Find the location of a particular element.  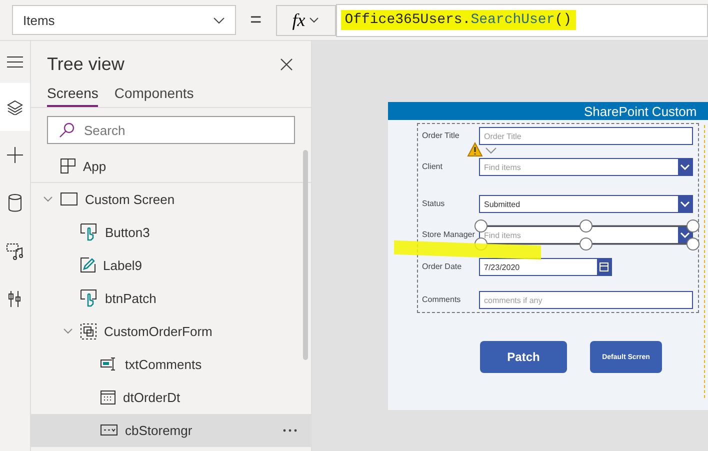

tree-item: Label9 is located at coordinates (171, 265).